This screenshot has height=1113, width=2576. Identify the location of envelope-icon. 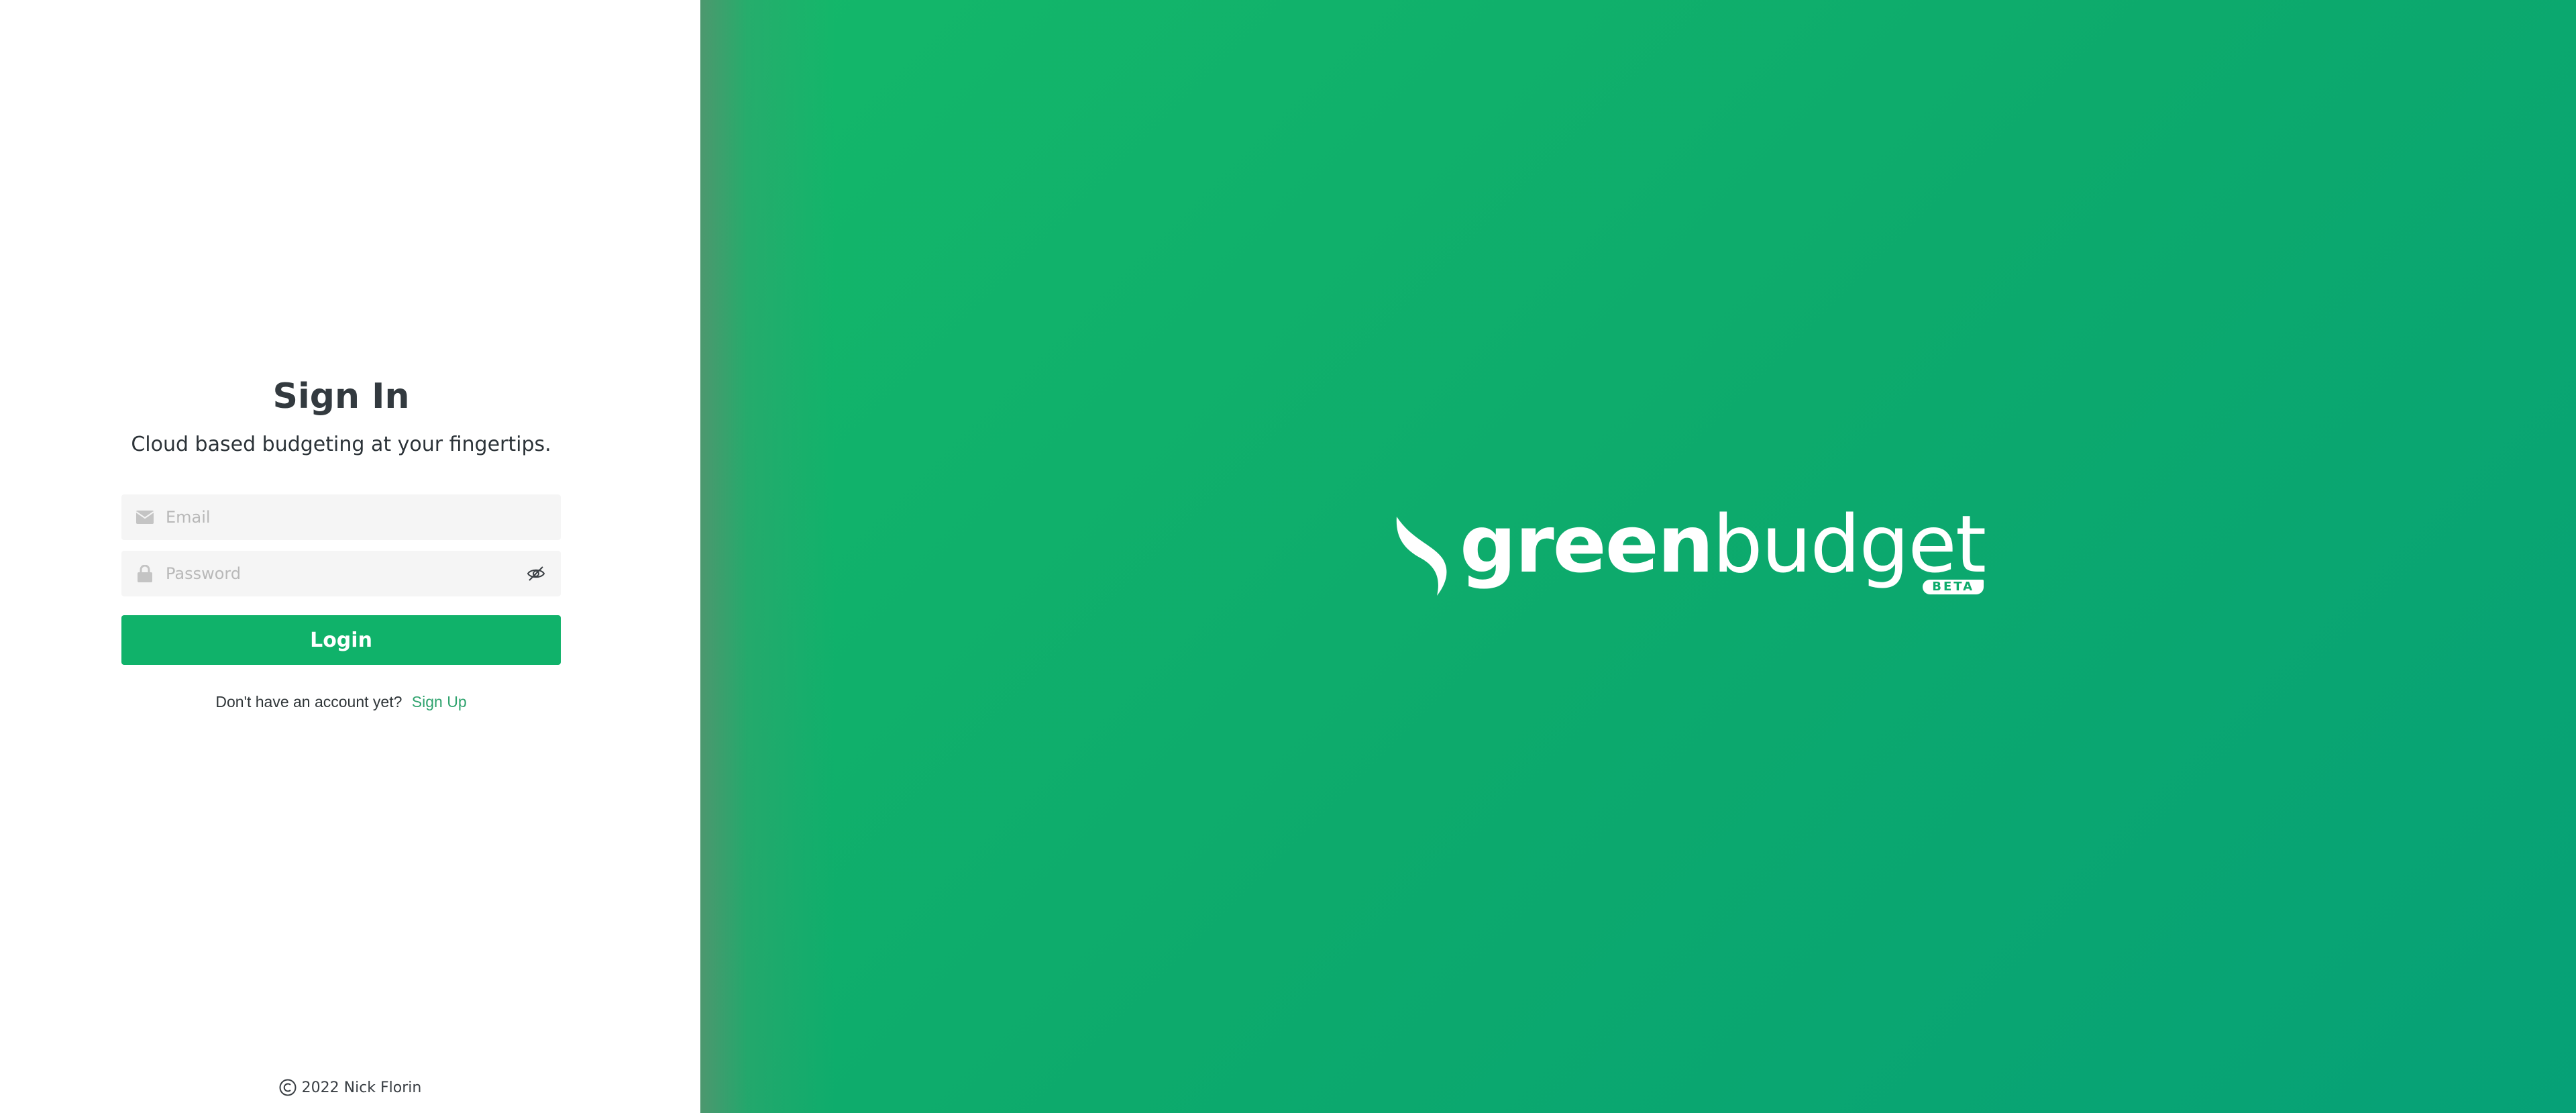
(145, 517).